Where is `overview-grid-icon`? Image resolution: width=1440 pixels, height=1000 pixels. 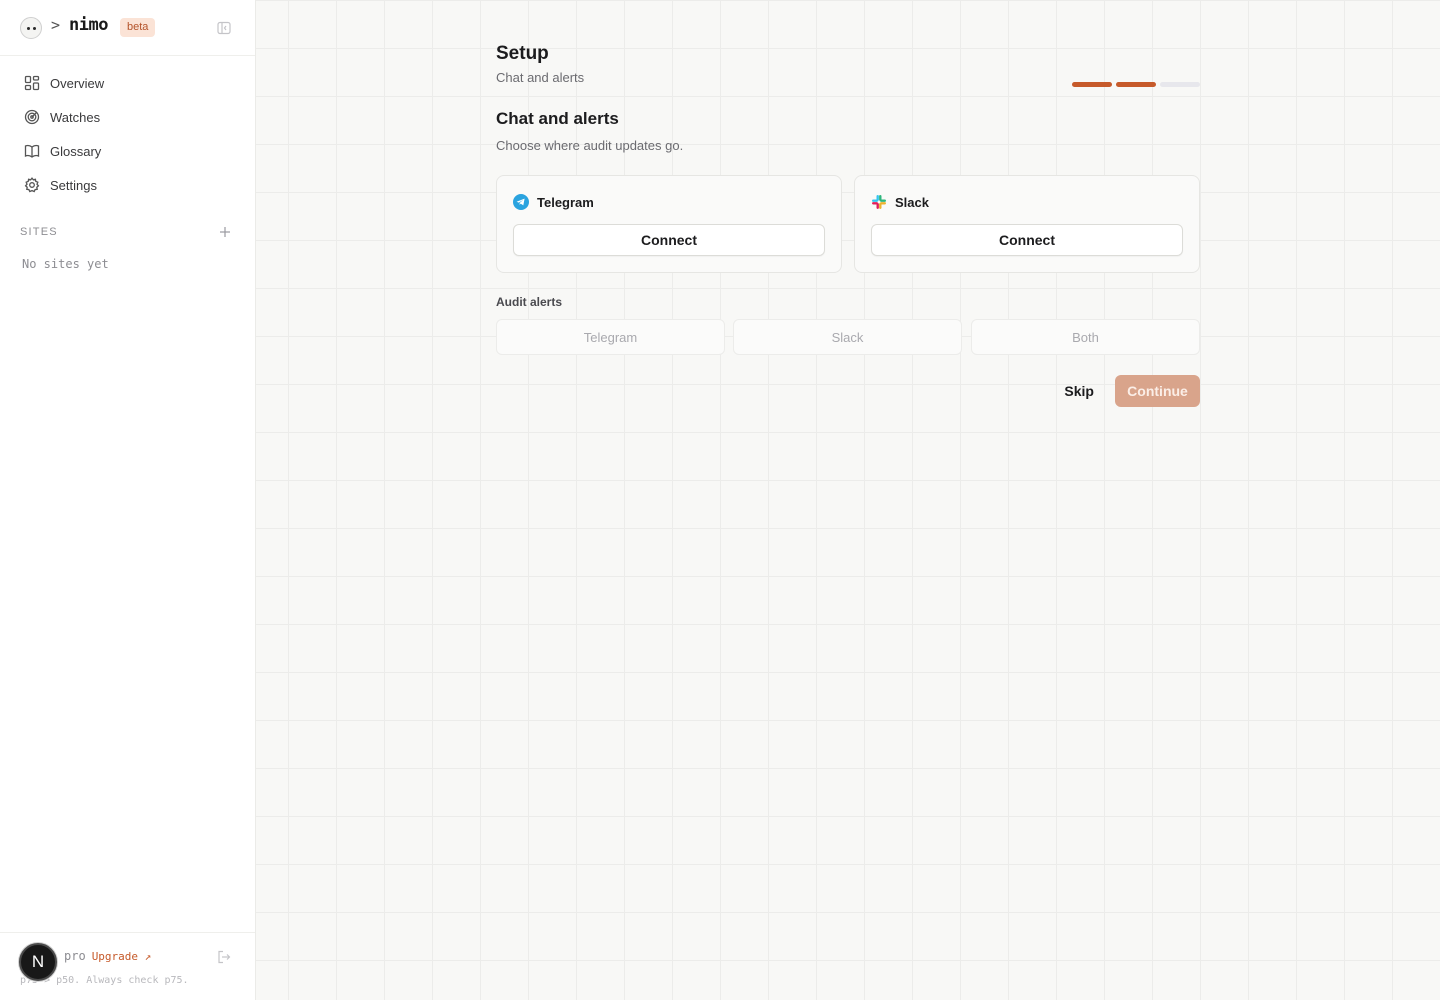
overview-grid-icon is located at coordinates (32, 83).